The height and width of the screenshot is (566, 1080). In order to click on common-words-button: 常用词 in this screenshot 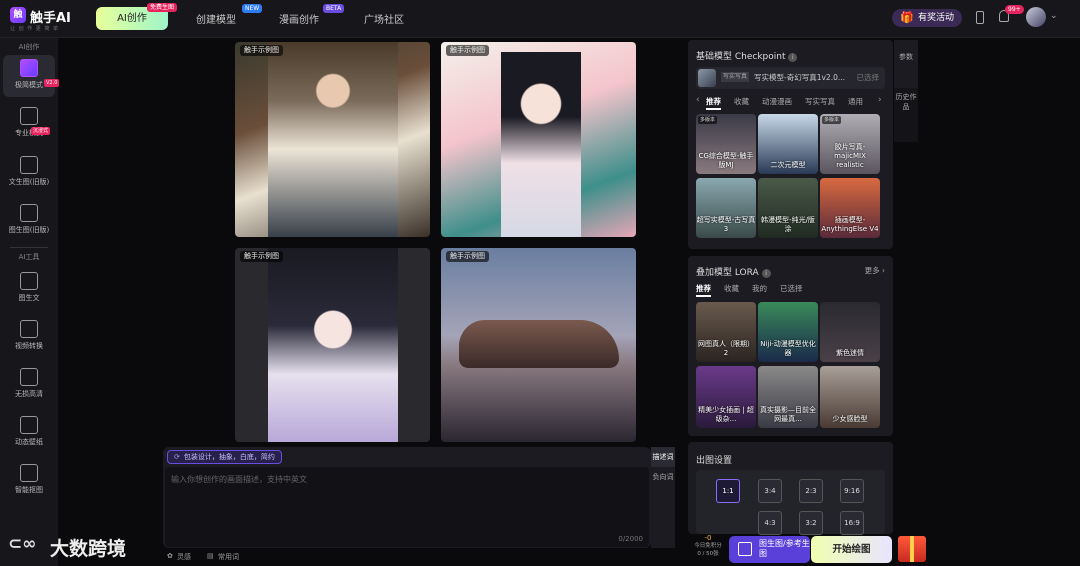, I will do `click(228, 557)`.